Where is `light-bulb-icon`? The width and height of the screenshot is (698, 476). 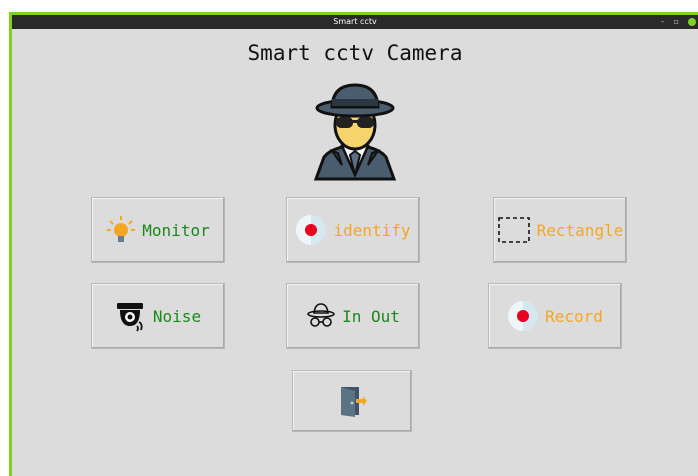
light-bulb-icon is located at coordinates (121, 229).